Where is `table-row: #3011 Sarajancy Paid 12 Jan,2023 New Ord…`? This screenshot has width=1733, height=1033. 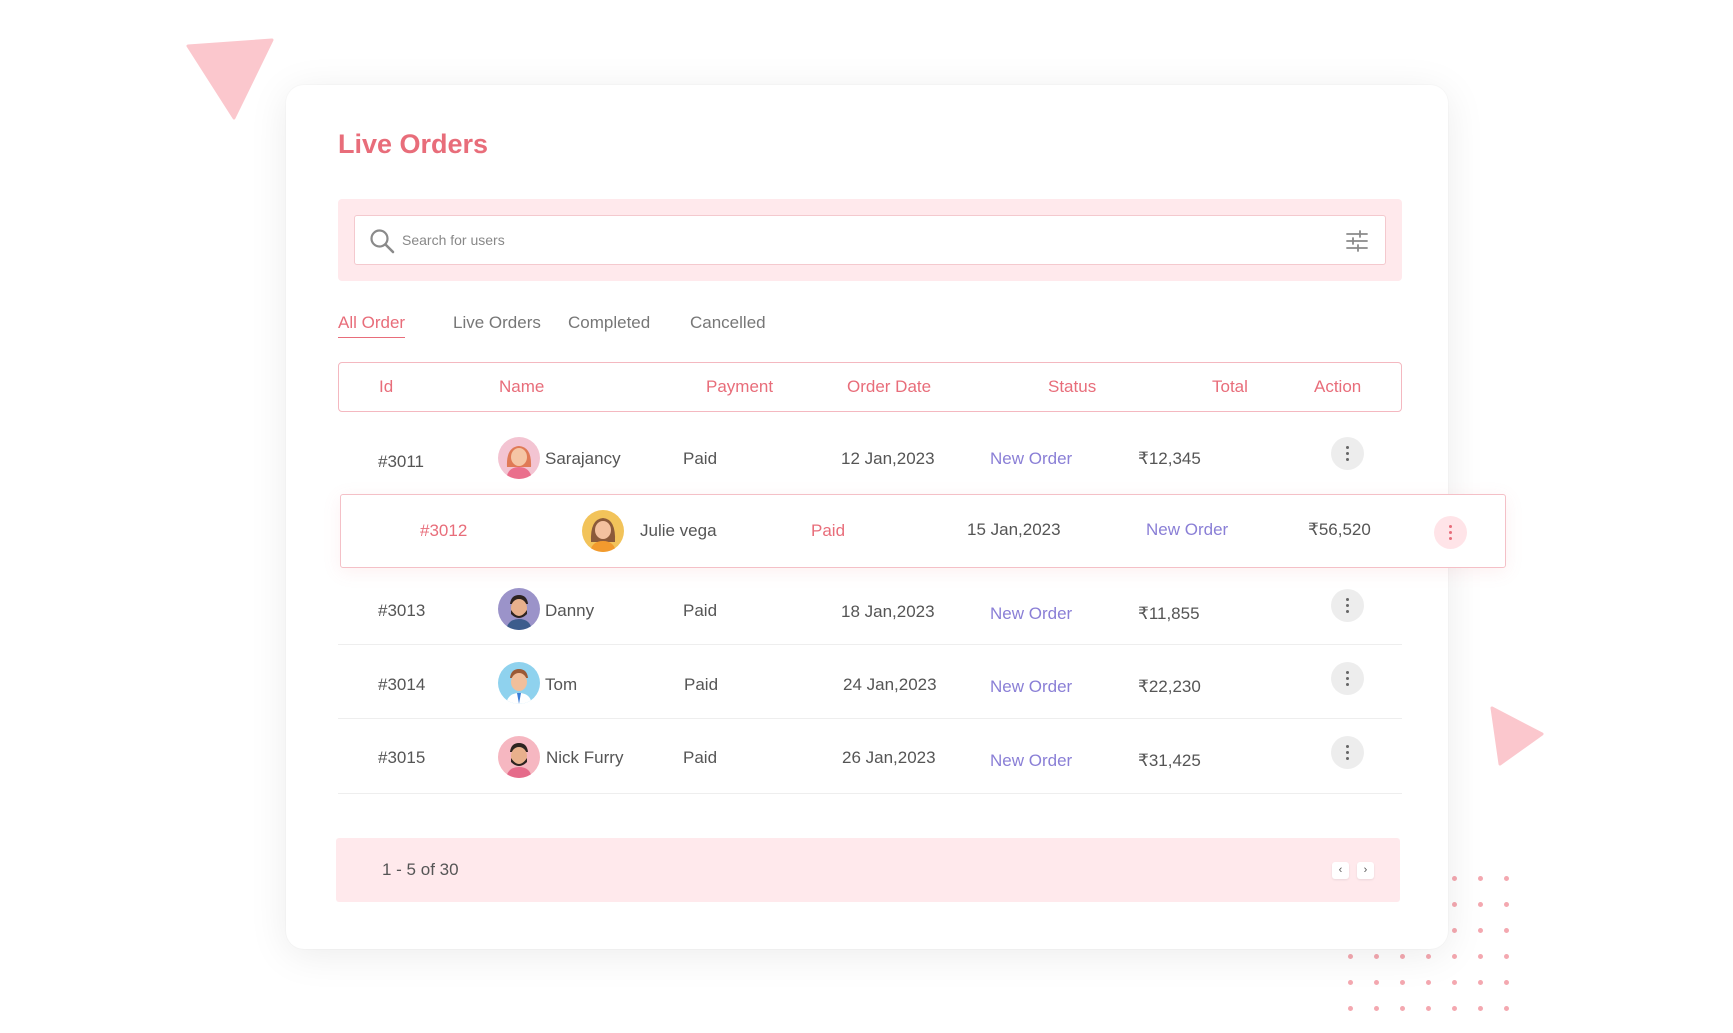 table-row: #3011 Sarajancy Paid 12 Jan,2023 New Ord… is located at coordinates (870, 456).